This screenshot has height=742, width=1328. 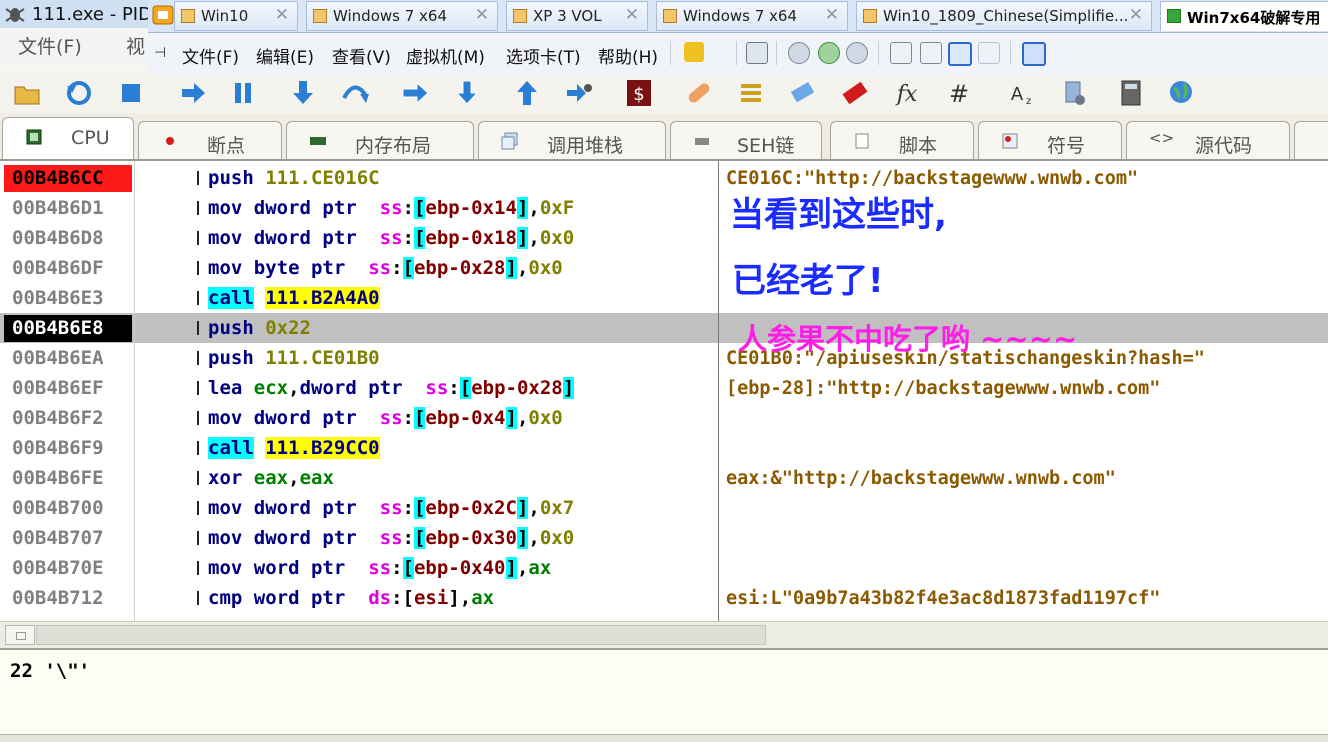 I want to click on calculator-icon, so click(x=1131, y=93).